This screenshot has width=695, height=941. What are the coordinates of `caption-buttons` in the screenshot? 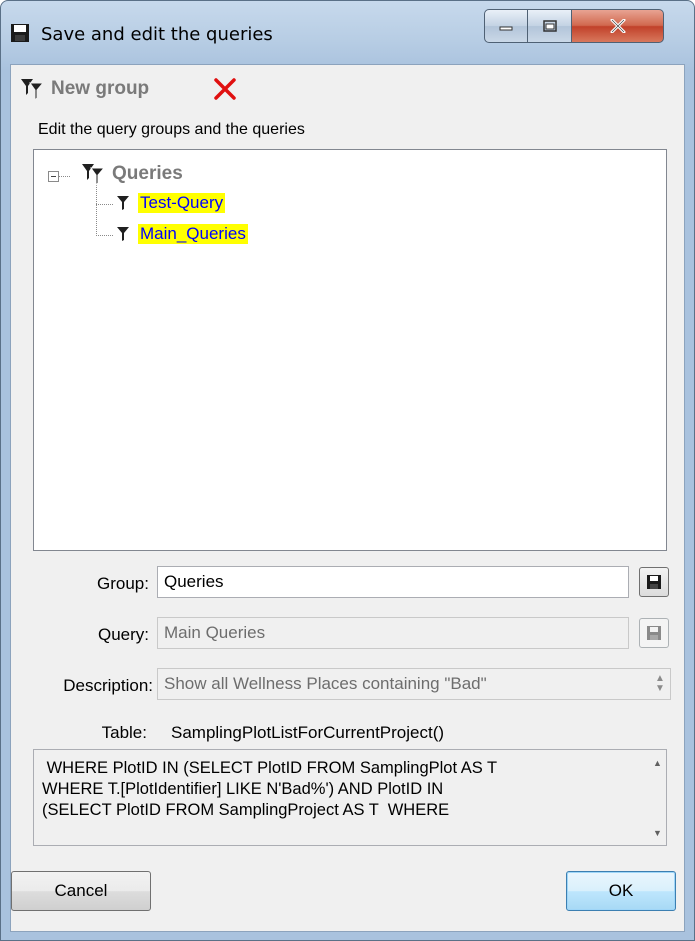 It's located at (584, 26).